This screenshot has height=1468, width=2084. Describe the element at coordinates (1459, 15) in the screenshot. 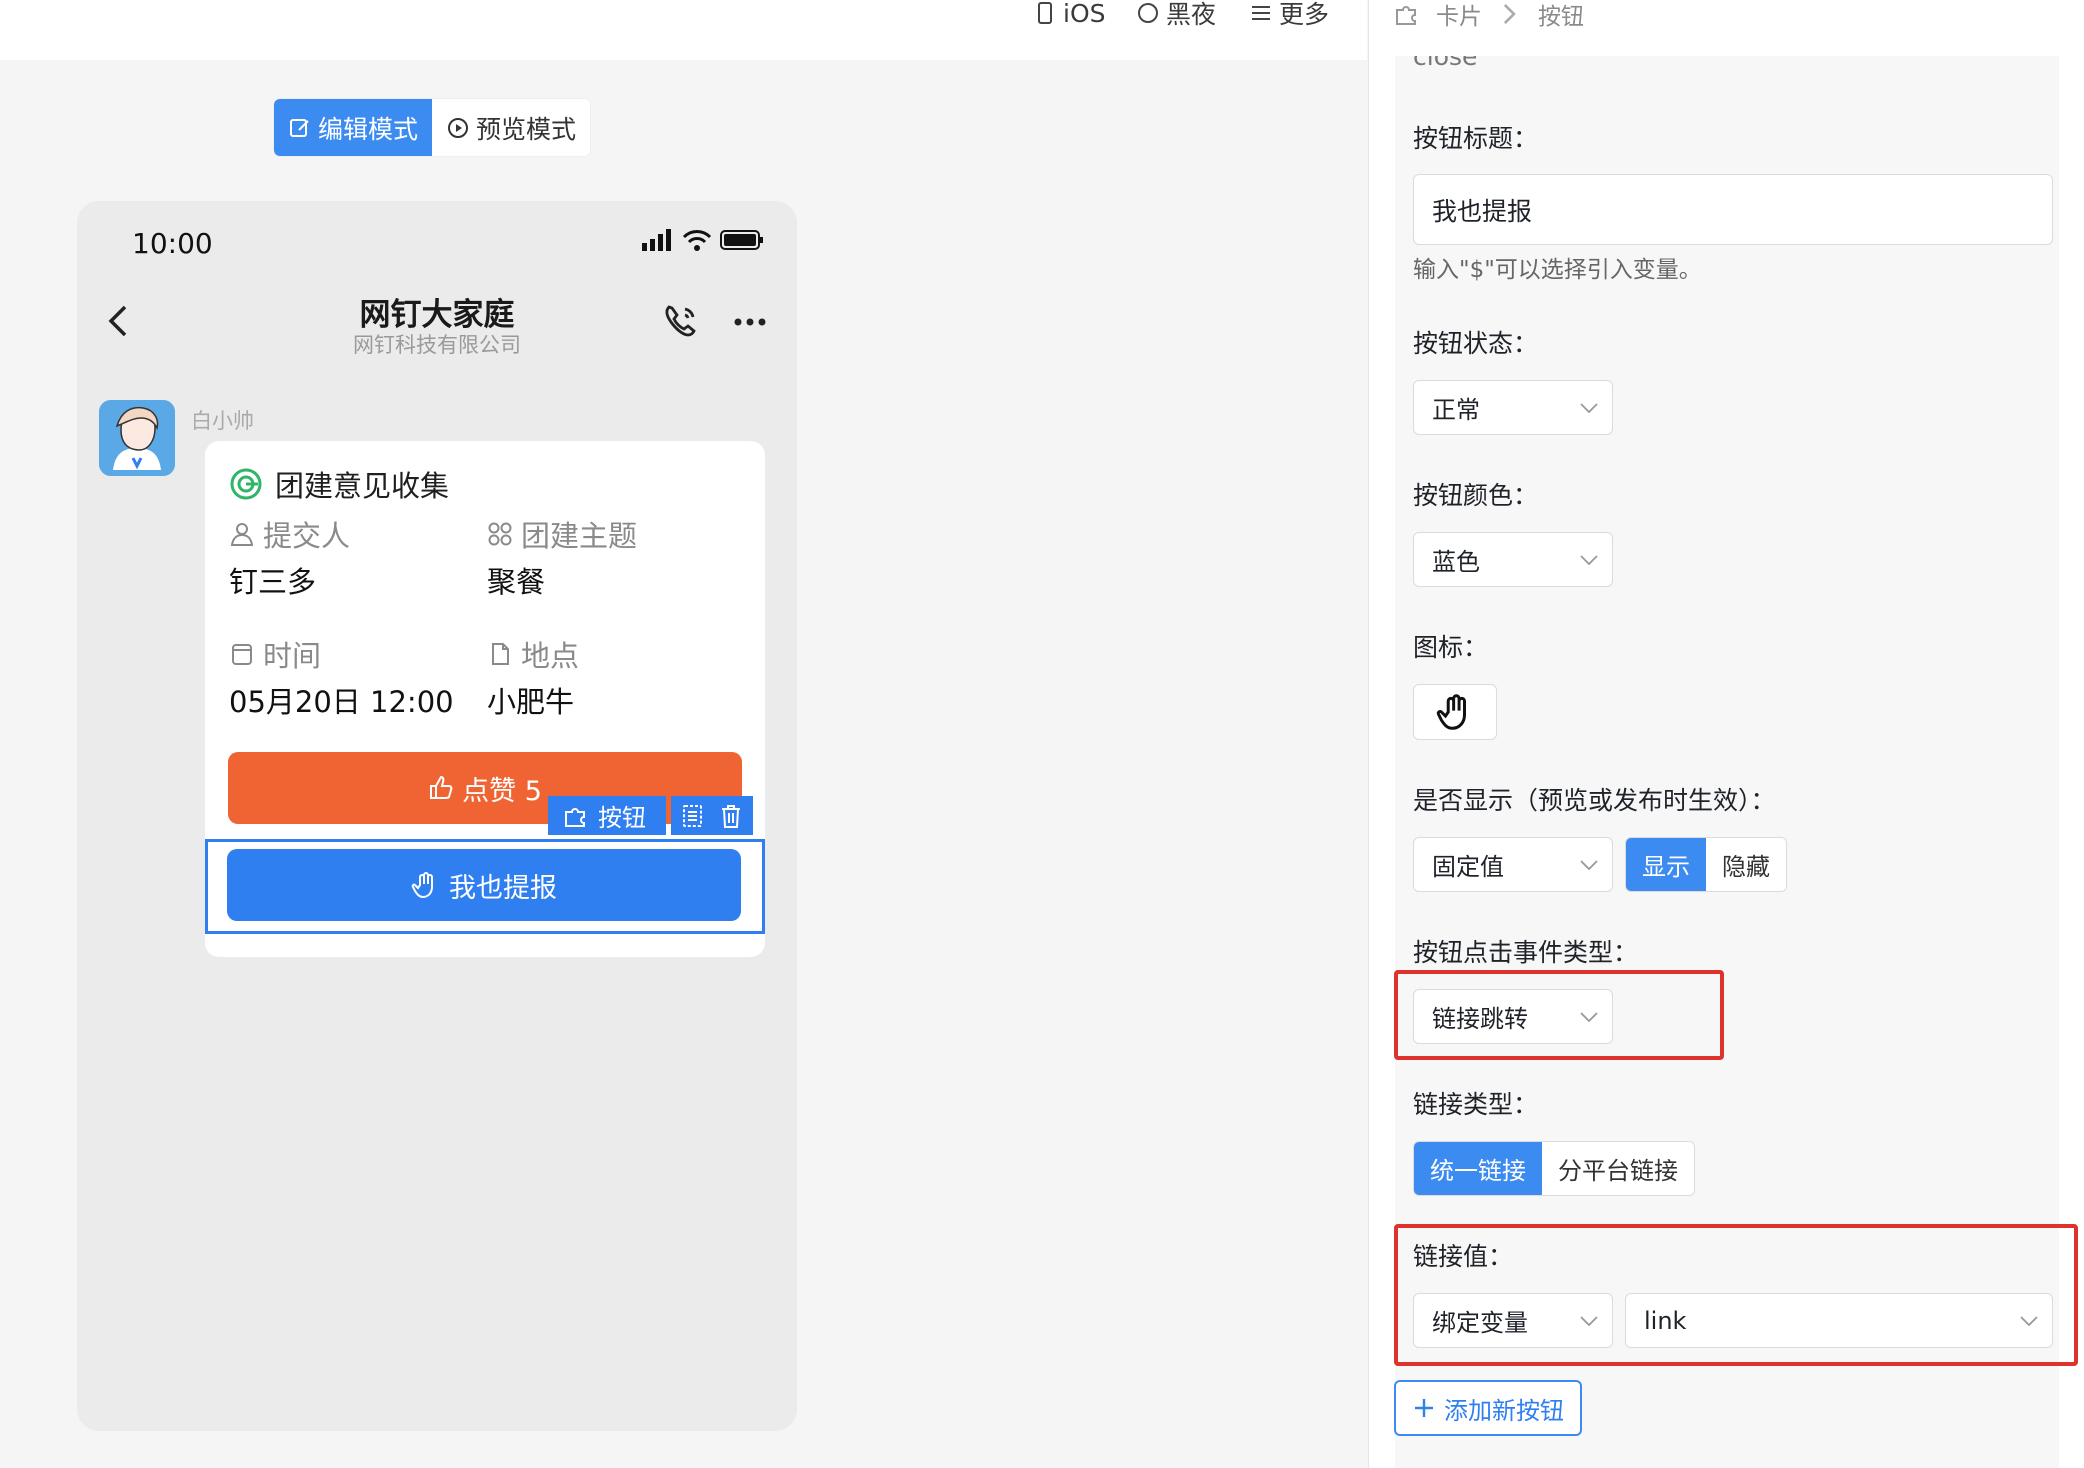

I see `breadcrumb-card: 卡片` at that location.